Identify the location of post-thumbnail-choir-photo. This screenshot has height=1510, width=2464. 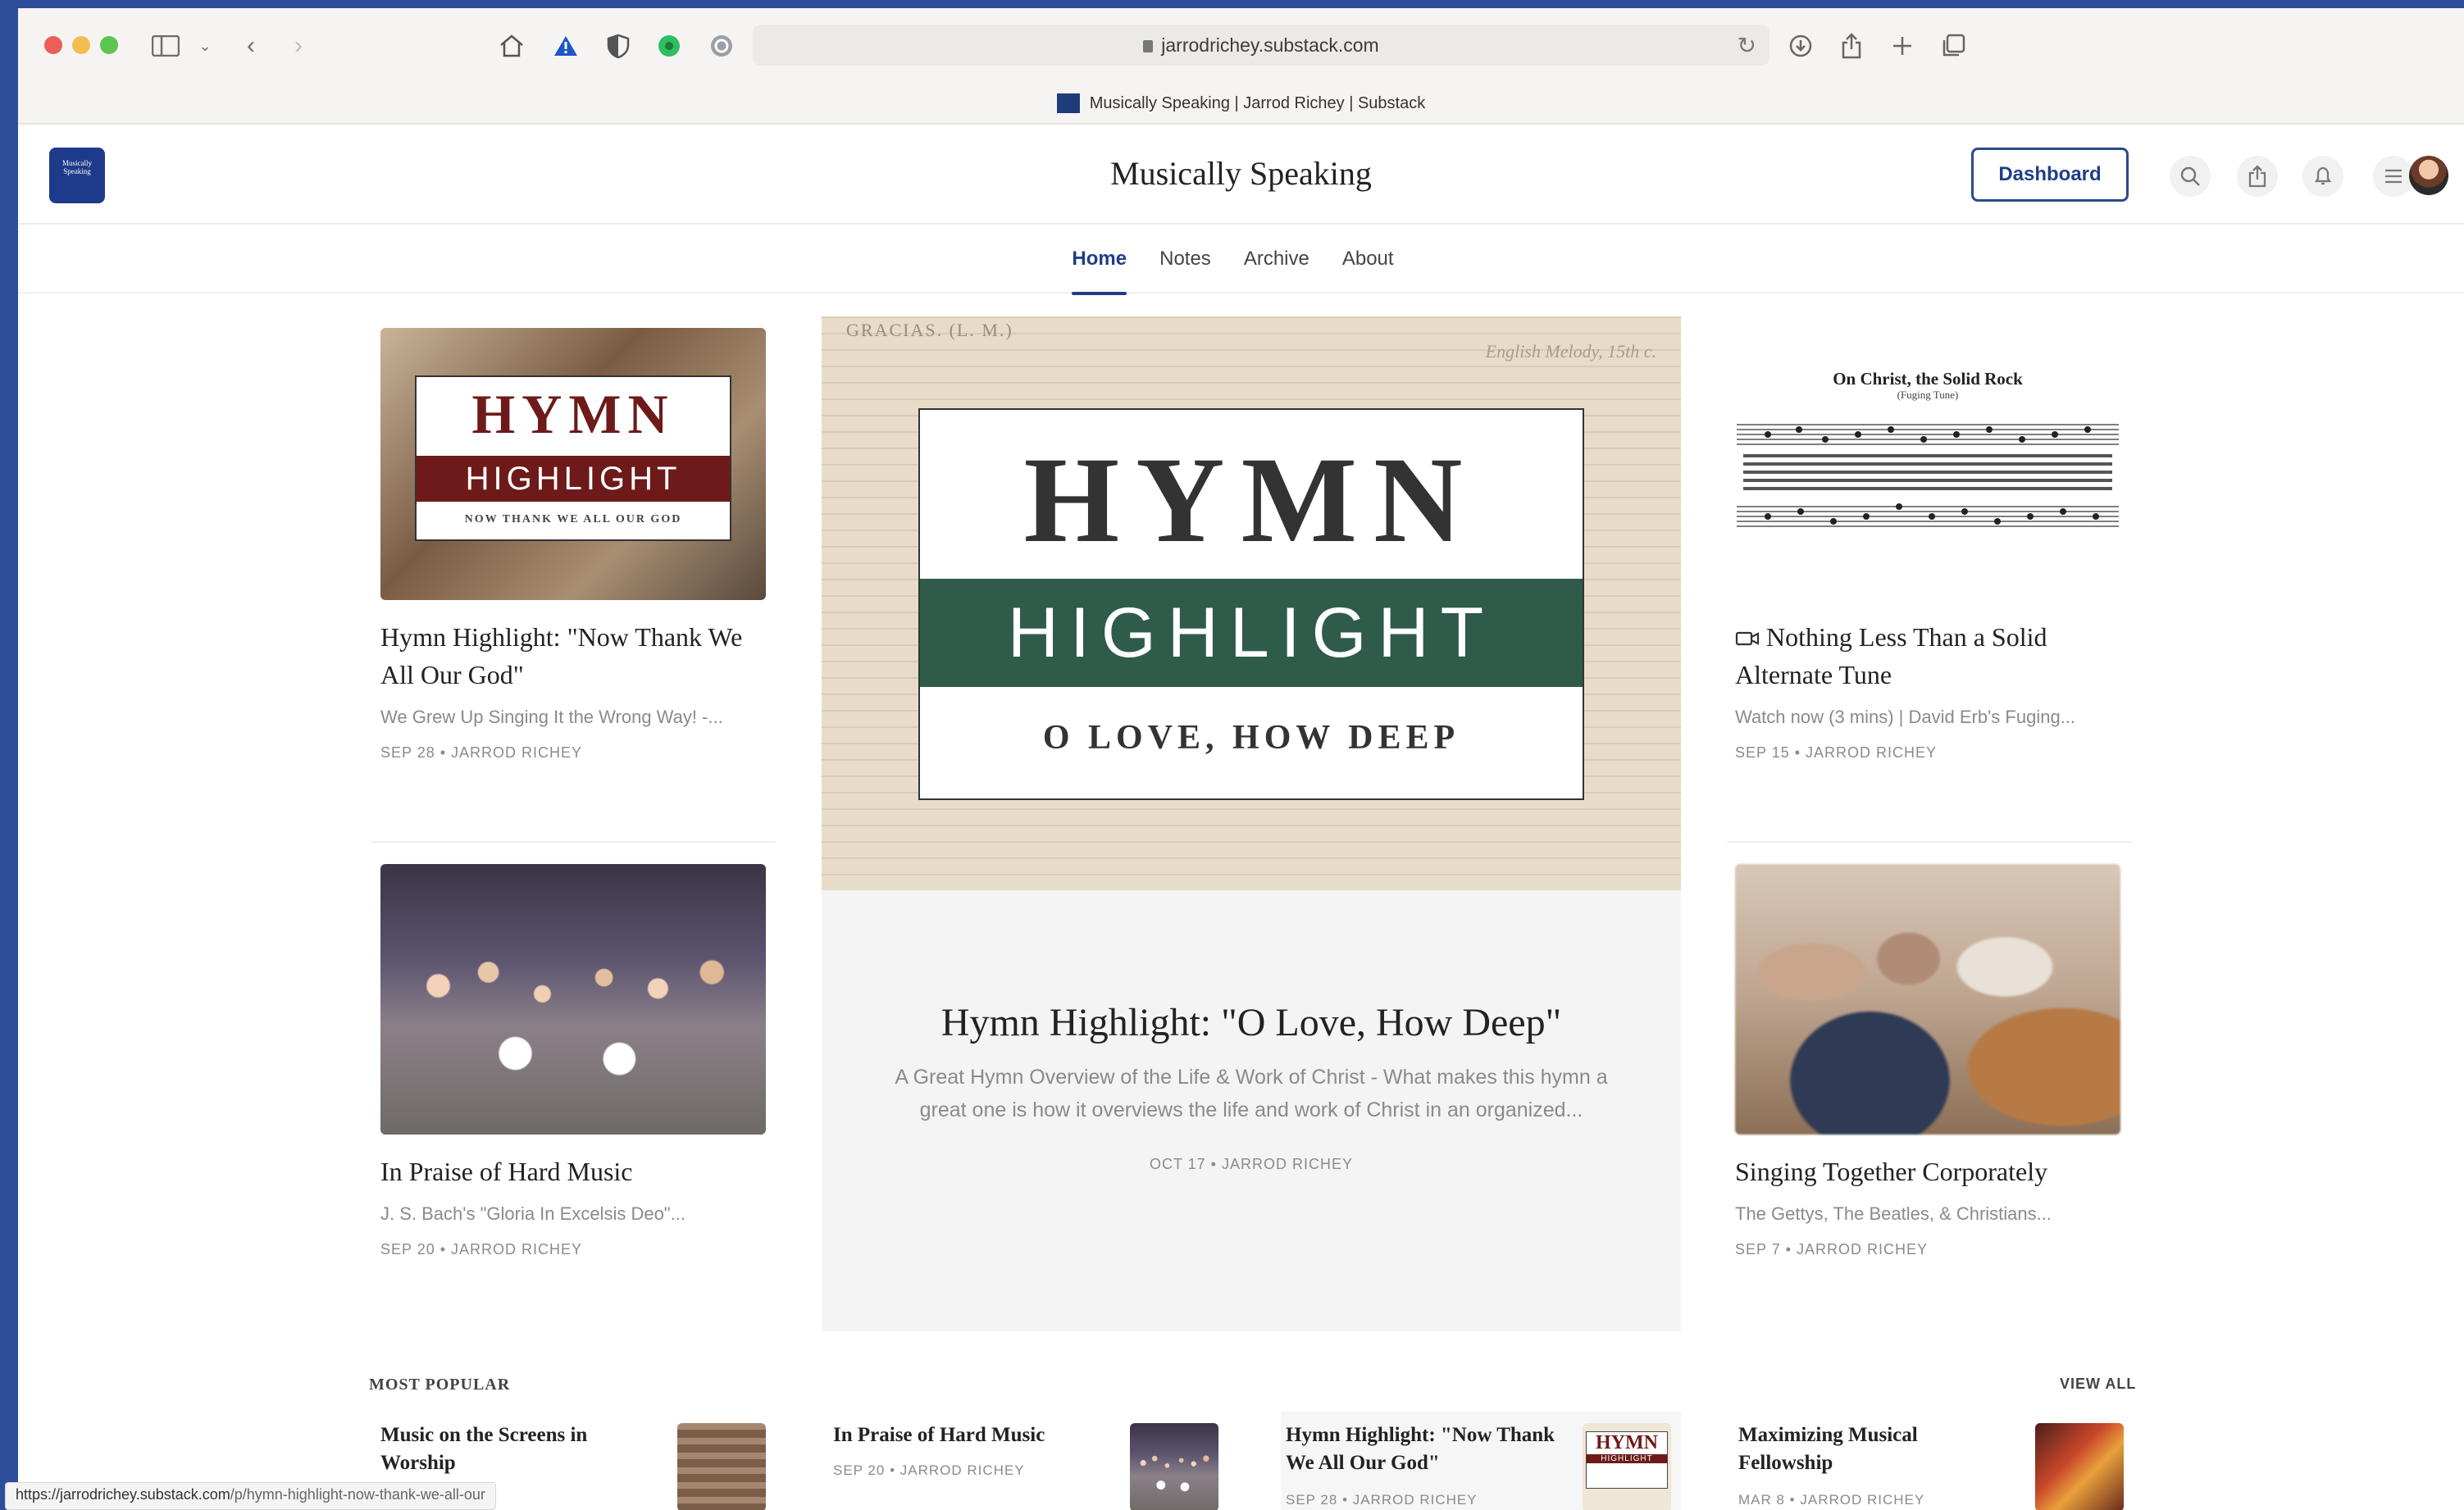
(573, 1000).